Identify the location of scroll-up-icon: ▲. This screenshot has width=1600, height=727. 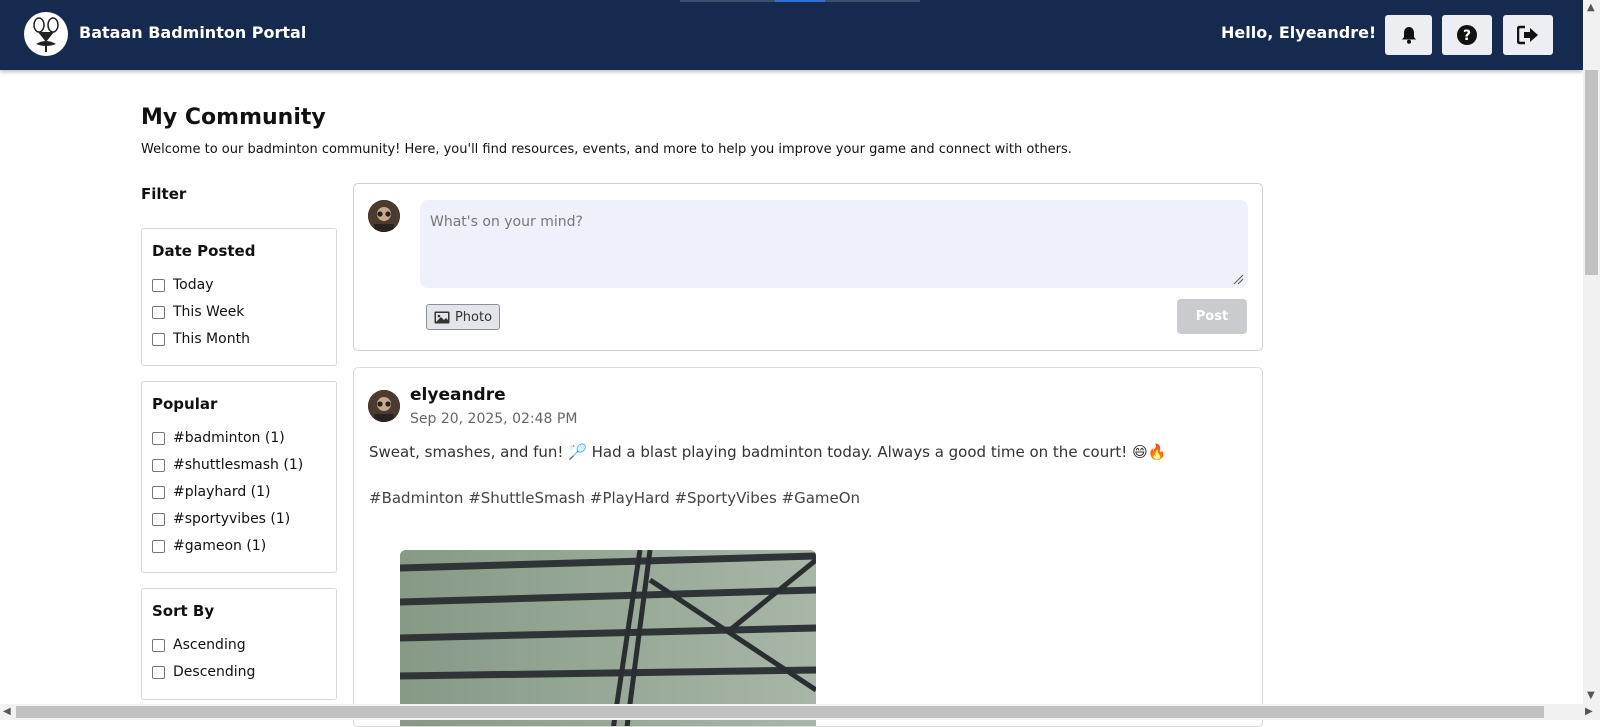
(1591, 7).